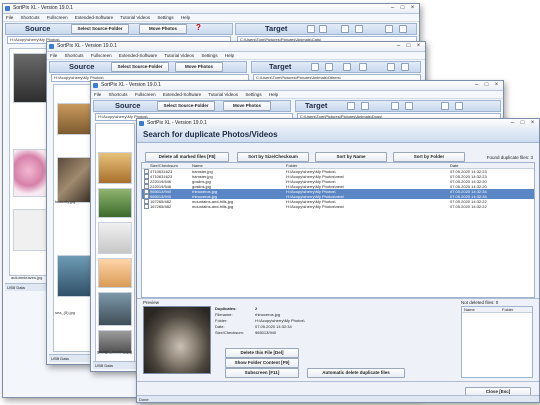  What do you see at coordinates (177, 340) in the screenshot?
I see `preview-image` at bounding box center [177, 340].